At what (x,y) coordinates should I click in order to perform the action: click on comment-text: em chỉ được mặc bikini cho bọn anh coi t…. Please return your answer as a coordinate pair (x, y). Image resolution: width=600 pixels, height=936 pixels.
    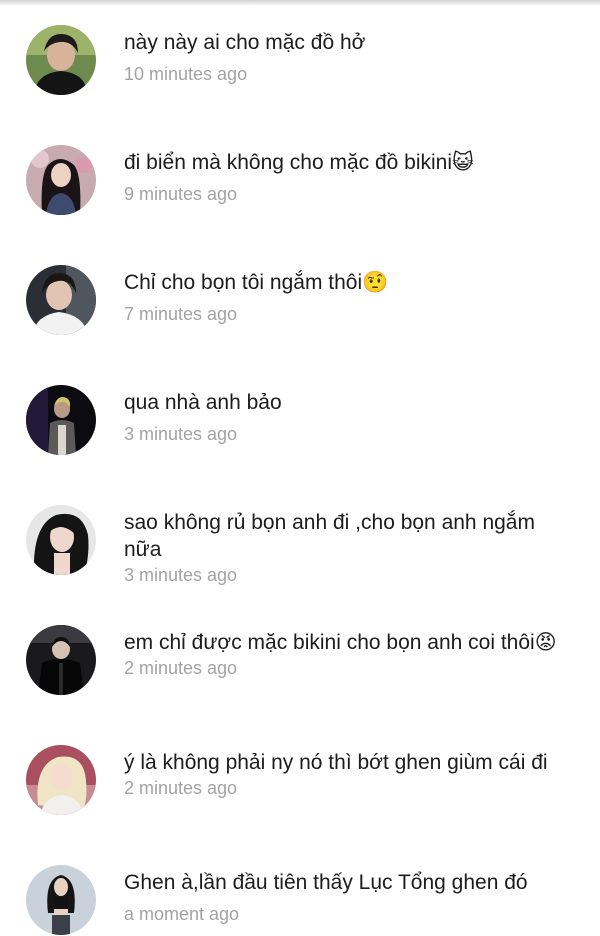
    Looking at the image, I should click on (340, 642).